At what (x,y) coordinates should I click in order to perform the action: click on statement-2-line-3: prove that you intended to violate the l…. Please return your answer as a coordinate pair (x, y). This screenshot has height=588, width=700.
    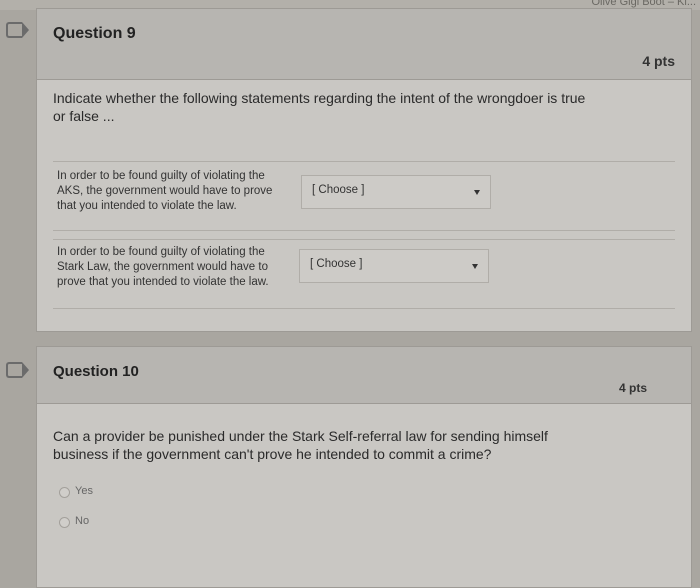
    Looking at the image, I should click on (163, 282).